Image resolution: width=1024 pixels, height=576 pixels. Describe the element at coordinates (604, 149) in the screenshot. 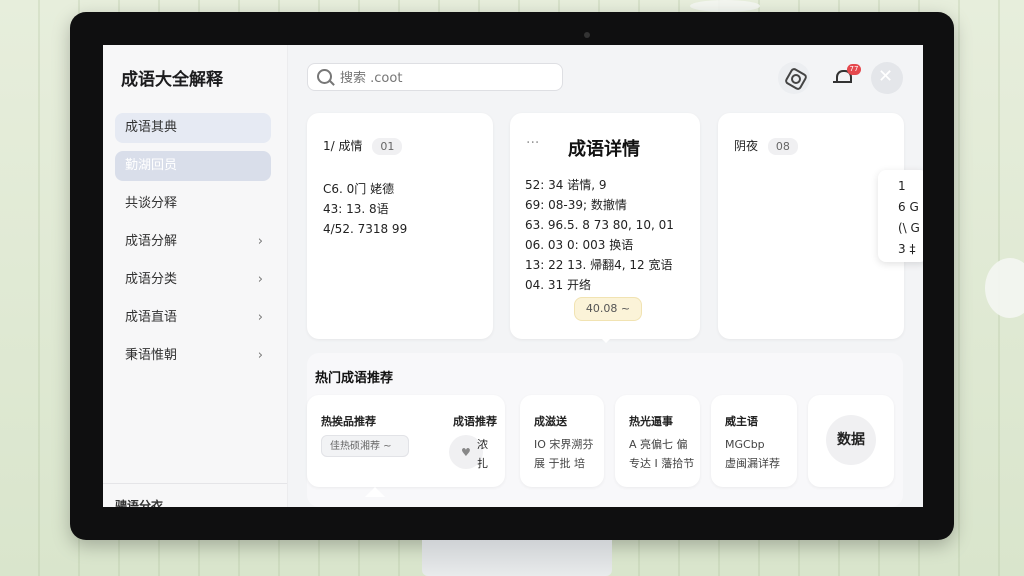

I see `detail-title: 成语详情` at that location.